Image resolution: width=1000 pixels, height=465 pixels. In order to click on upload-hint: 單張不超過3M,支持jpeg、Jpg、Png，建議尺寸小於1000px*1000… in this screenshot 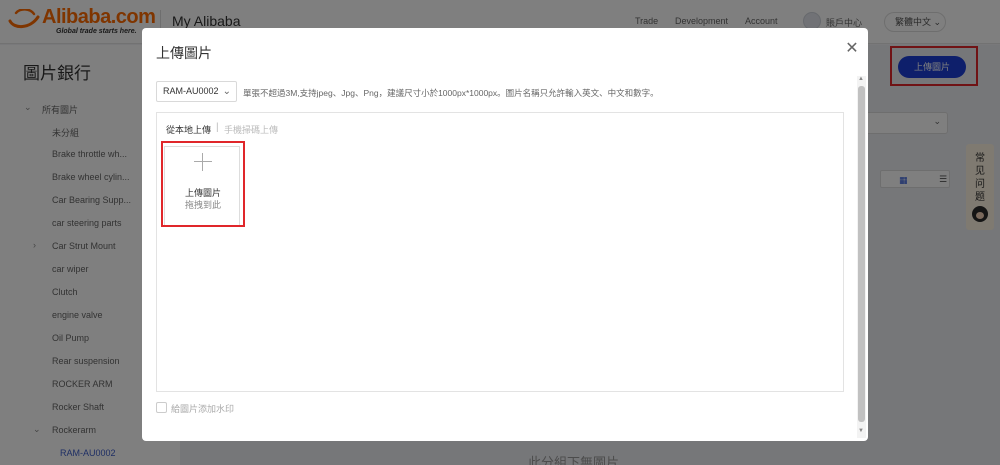, I will do `click(451, 93)`.